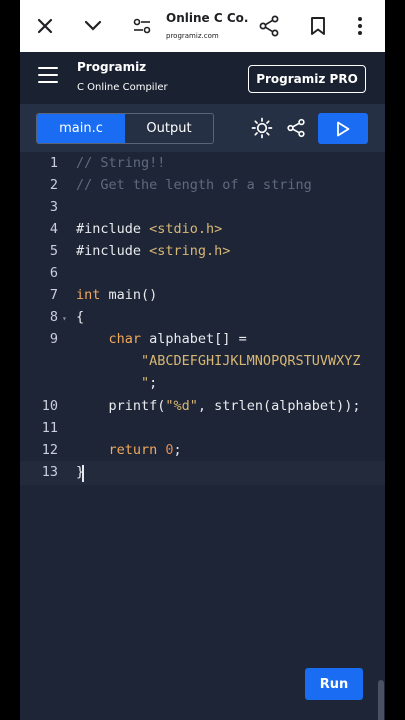 Image resolution: width=405 pixels, height=720 pixels. Describe the element at coordinates (53, 317) in the screenshot. I see `line-number: 8` at that location.